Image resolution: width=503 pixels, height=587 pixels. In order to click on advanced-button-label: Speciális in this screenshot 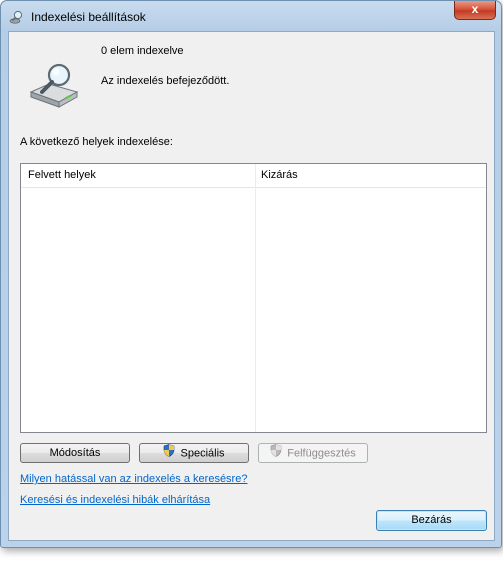, I will do `click(202, 453)`.